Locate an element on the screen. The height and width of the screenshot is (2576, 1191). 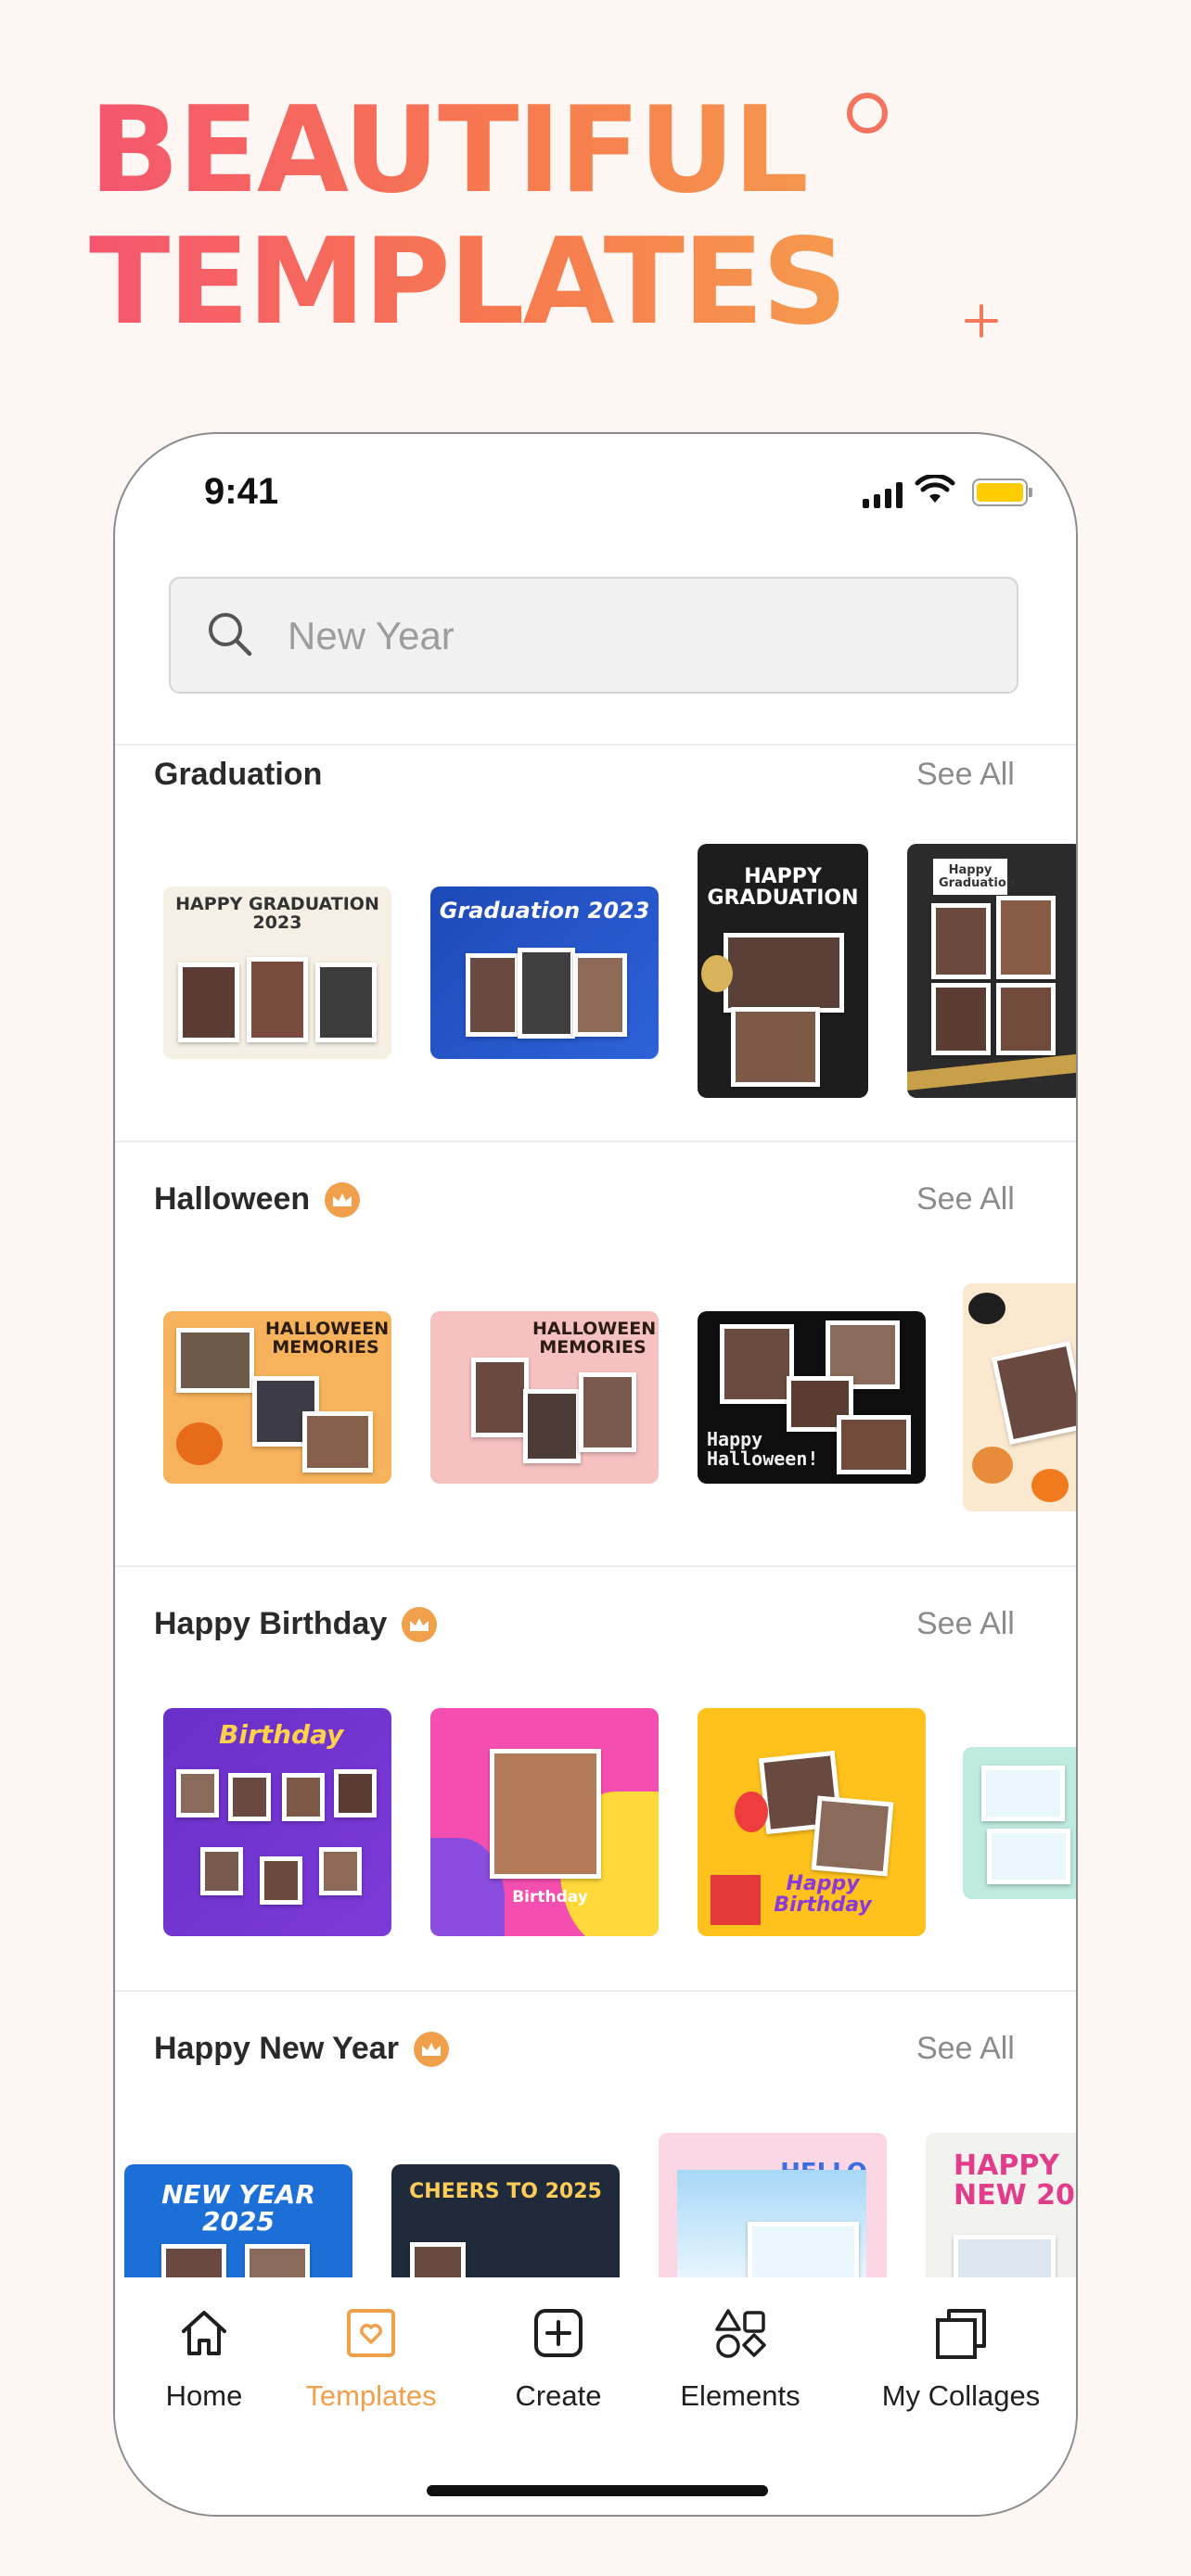
tab-create: Create is located at coordinates (558, 2345).